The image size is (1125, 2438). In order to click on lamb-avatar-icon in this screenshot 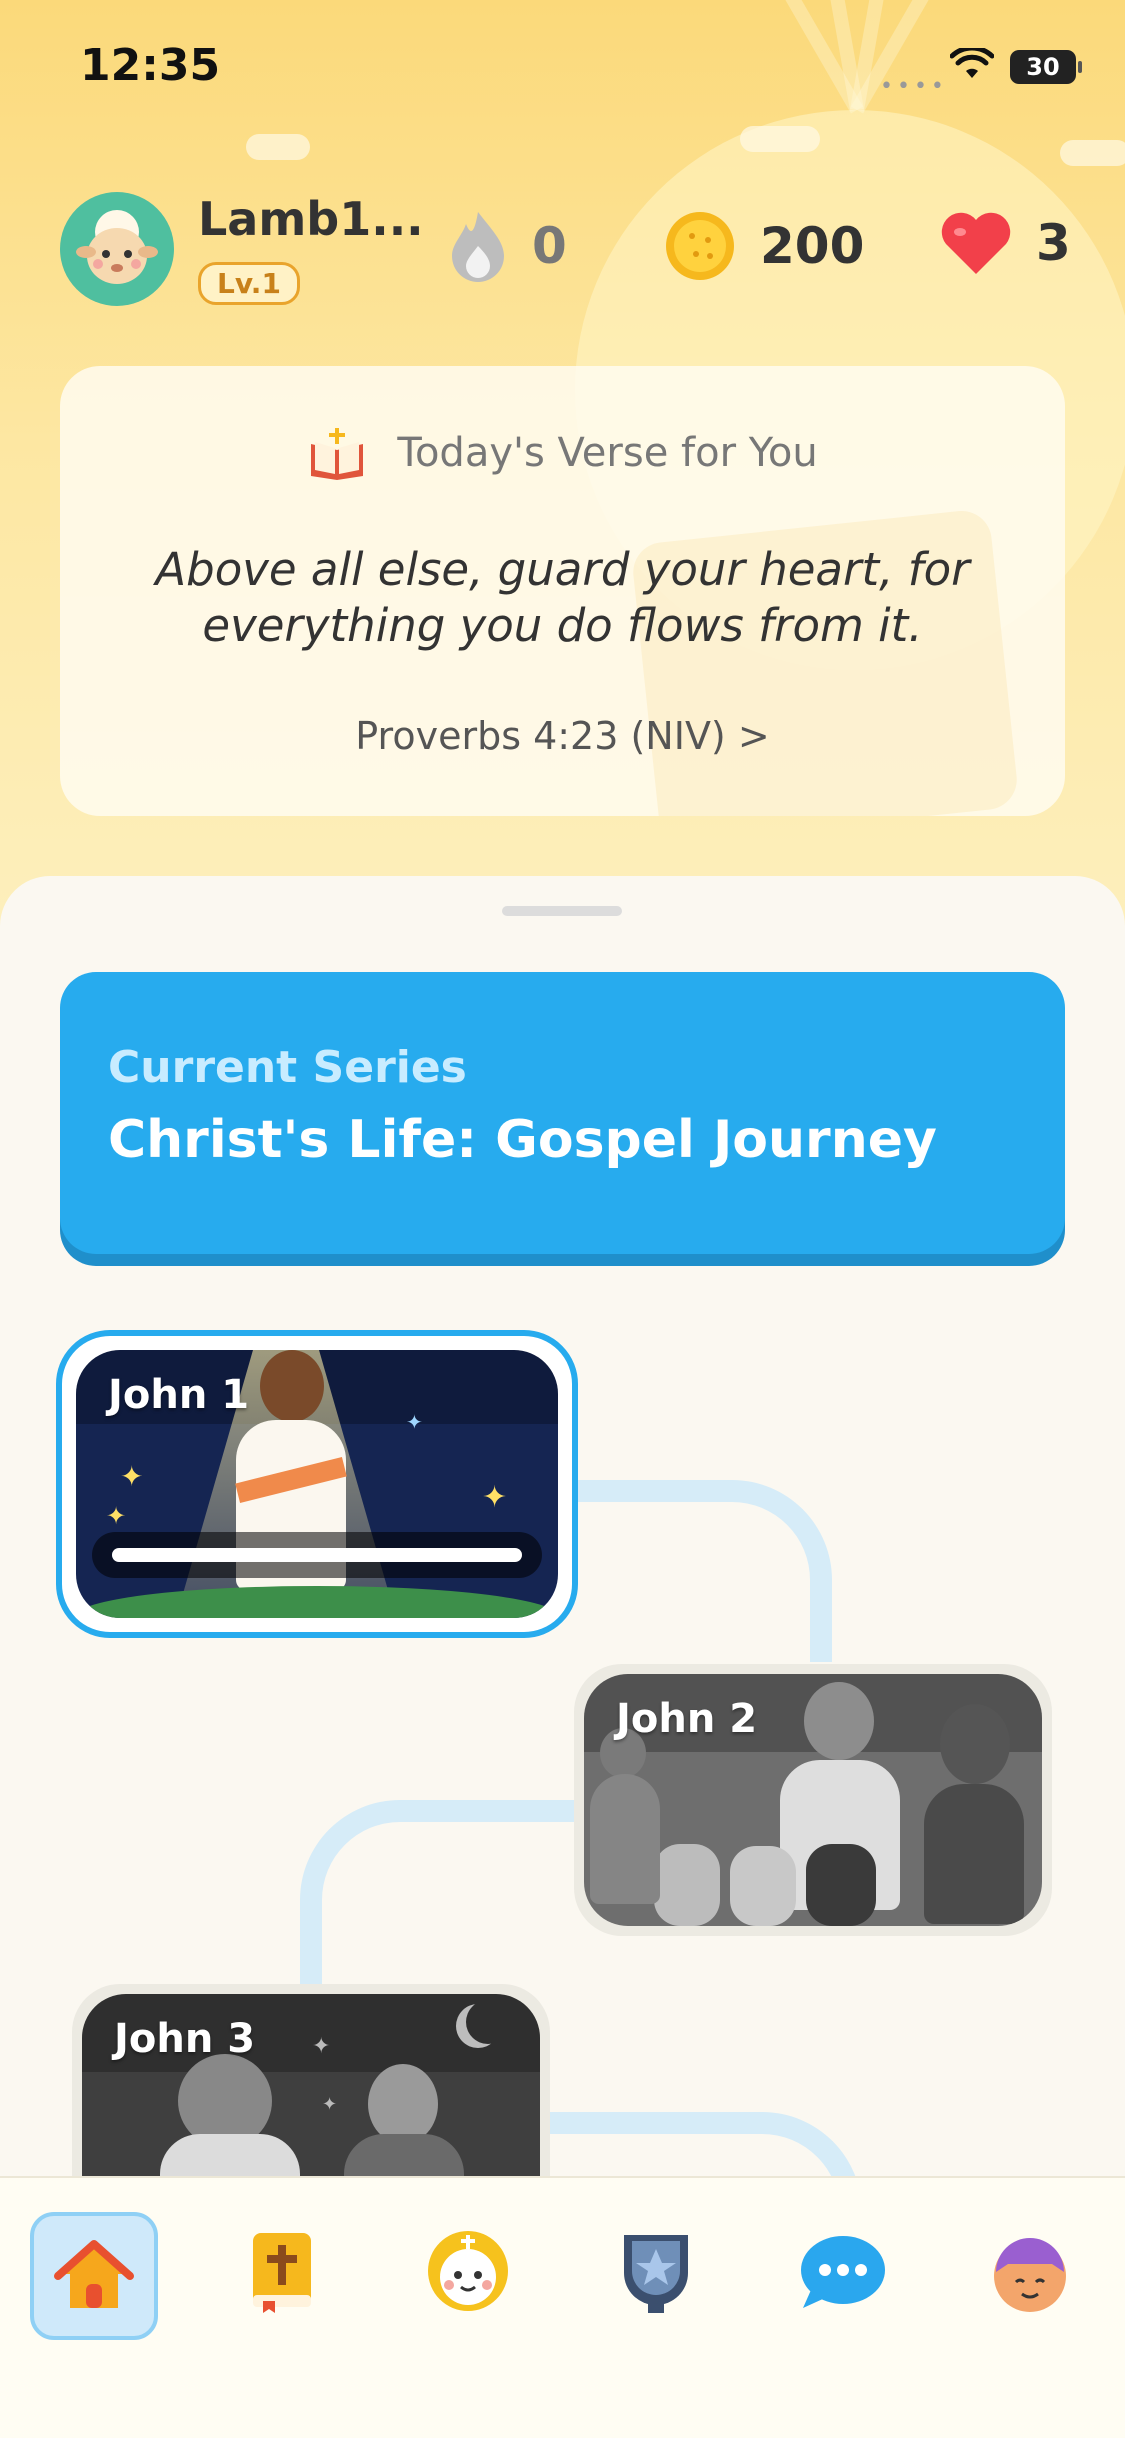, I will do `click(117, 247)`.